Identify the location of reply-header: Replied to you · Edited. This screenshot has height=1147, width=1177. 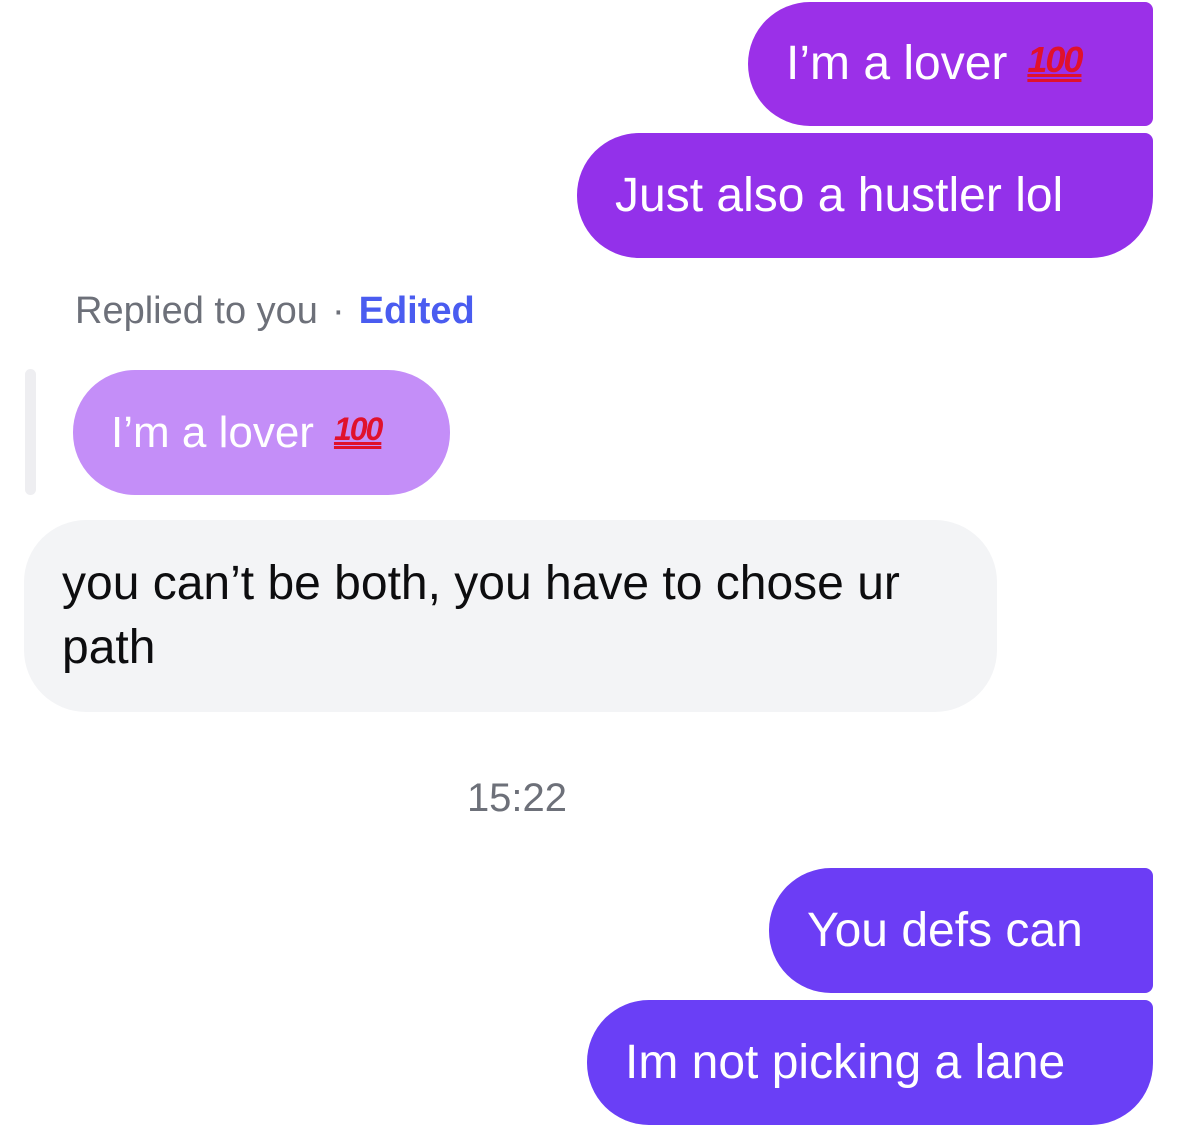
(275, 311).